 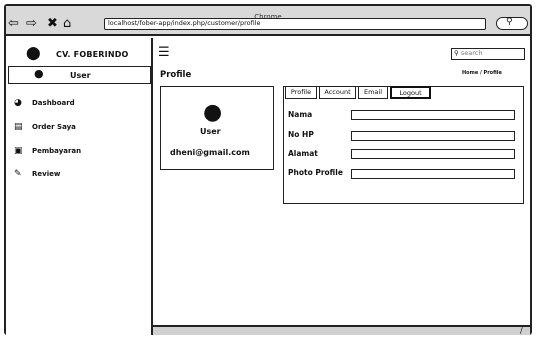 What do you see at coordinates (433, 115) in the screenshot?
I see `nama-input` at bounding box center [433, 115].